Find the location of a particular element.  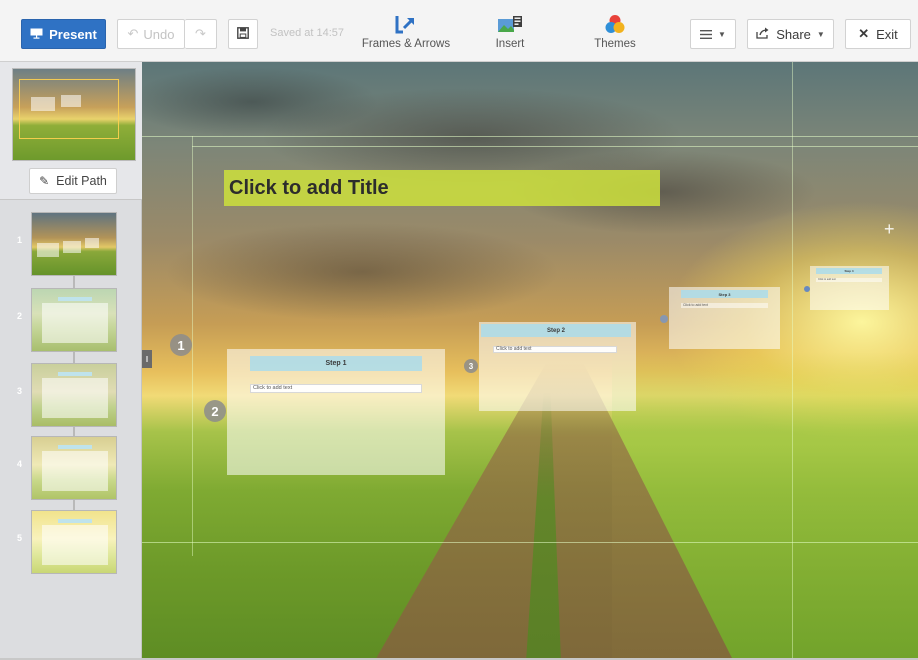

slide-number: 5 is located at coordinates (20, 538).